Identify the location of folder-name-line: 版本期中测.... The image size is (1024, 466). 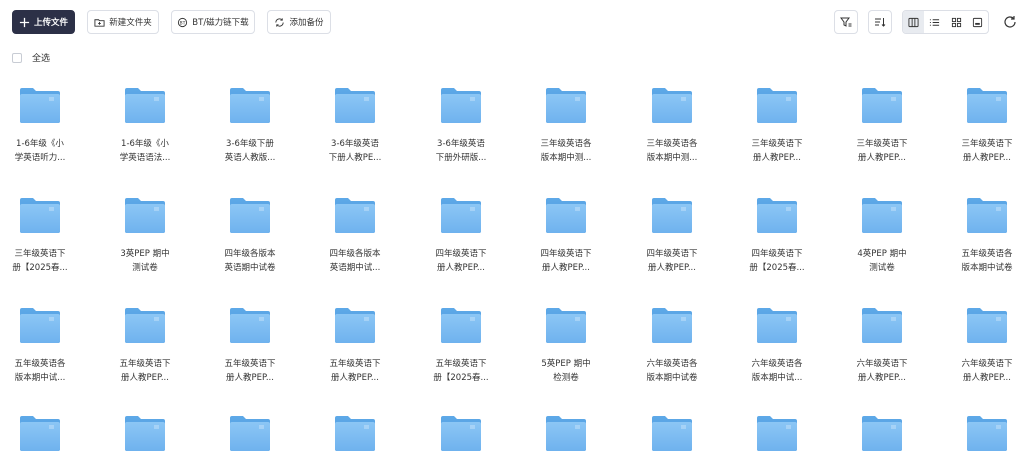
(672, 157).